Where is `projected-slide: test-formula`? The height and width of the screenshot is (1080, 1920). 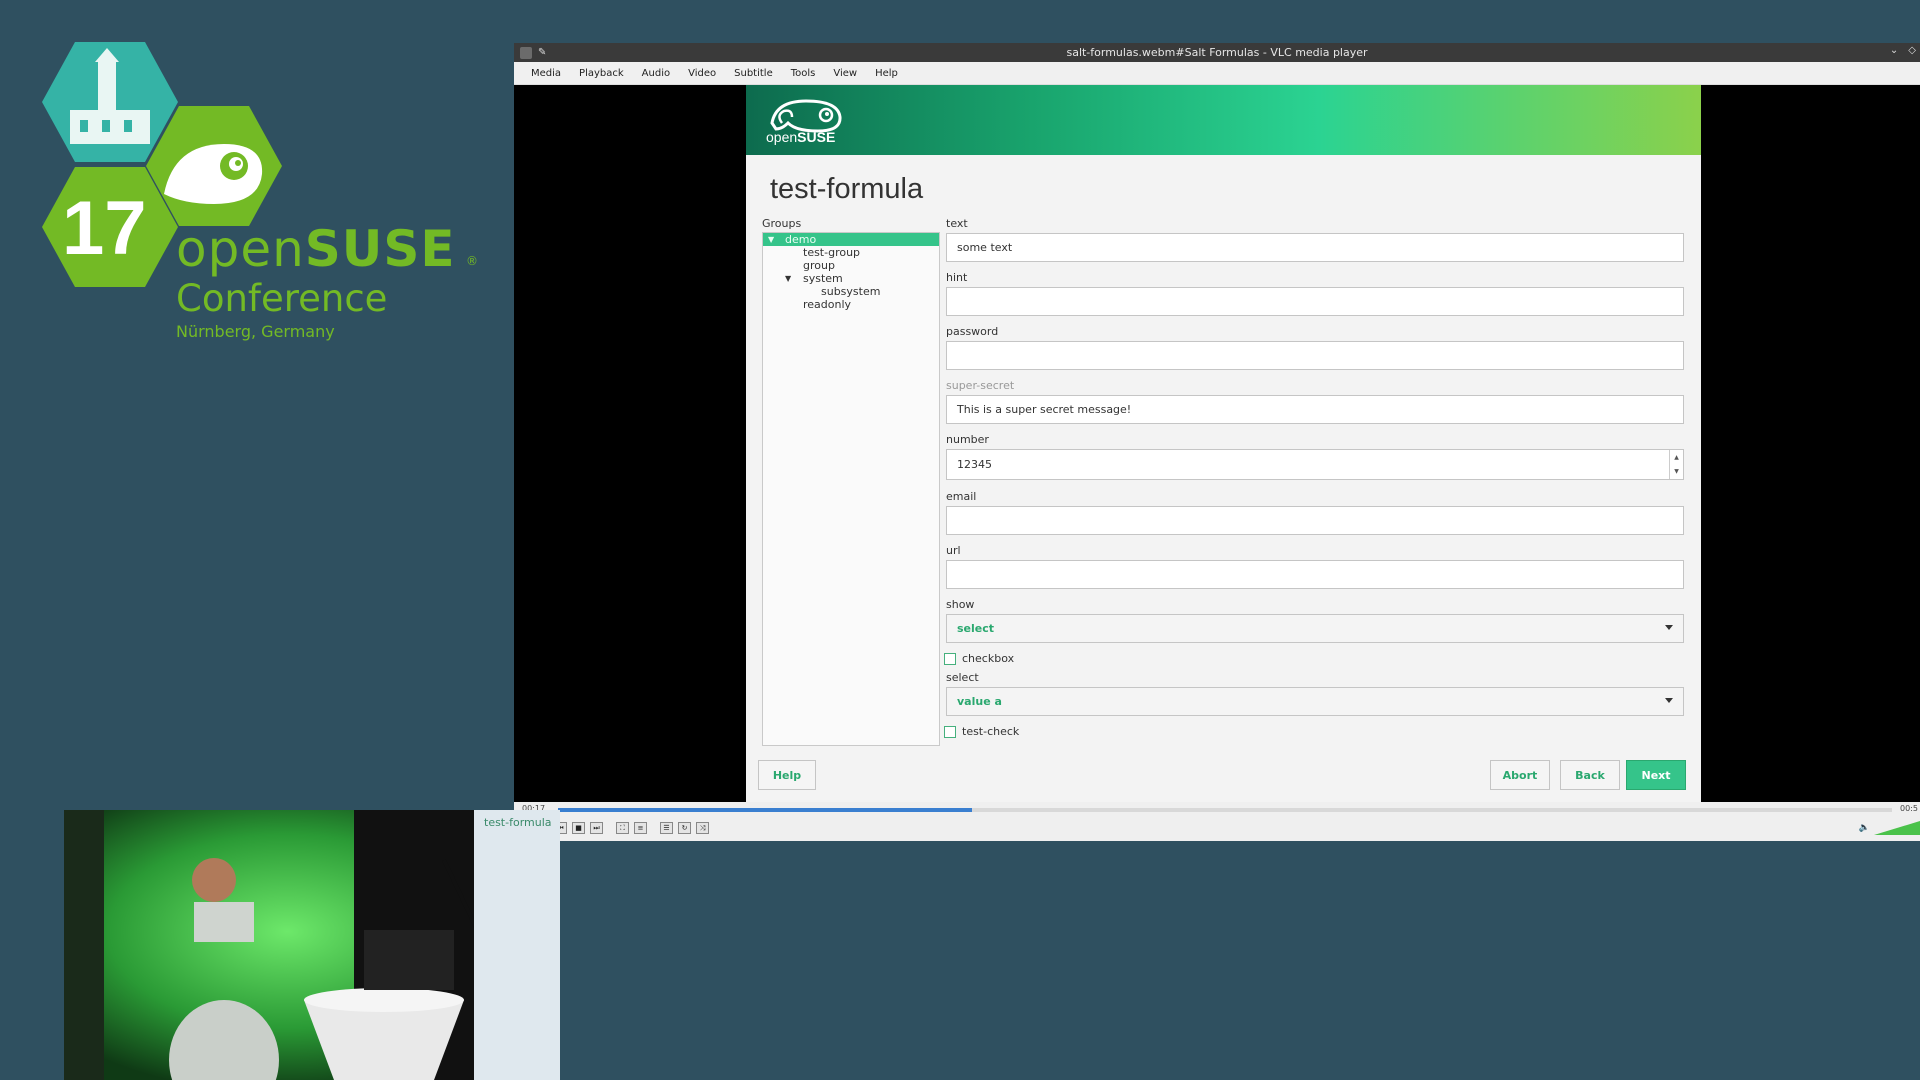
projected-slide: test-formula is located at coordinates (517, 945).